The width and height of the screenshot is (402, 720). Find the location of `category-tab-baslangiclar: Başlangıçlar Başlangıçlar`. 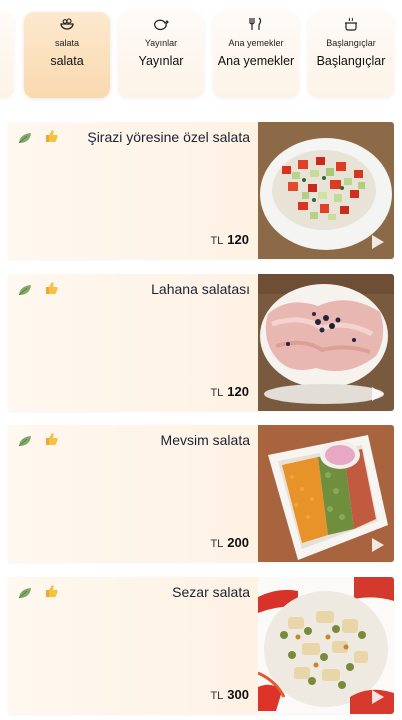

category-tab-baslangiclar: Başlangıçlar Başlangıçlar is located at coordinates (351, 55).